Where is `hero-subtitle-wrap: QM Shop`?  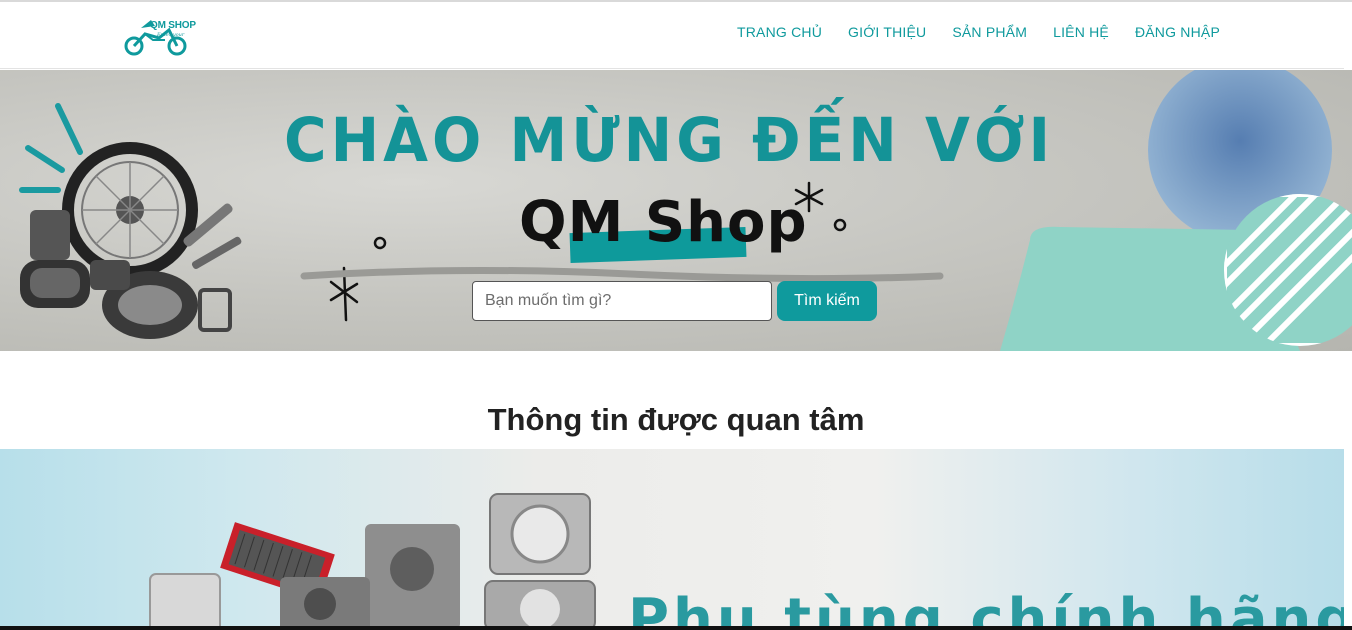
hero-subtitle-wrap: QM Shop is located at coordinates (661, 230).